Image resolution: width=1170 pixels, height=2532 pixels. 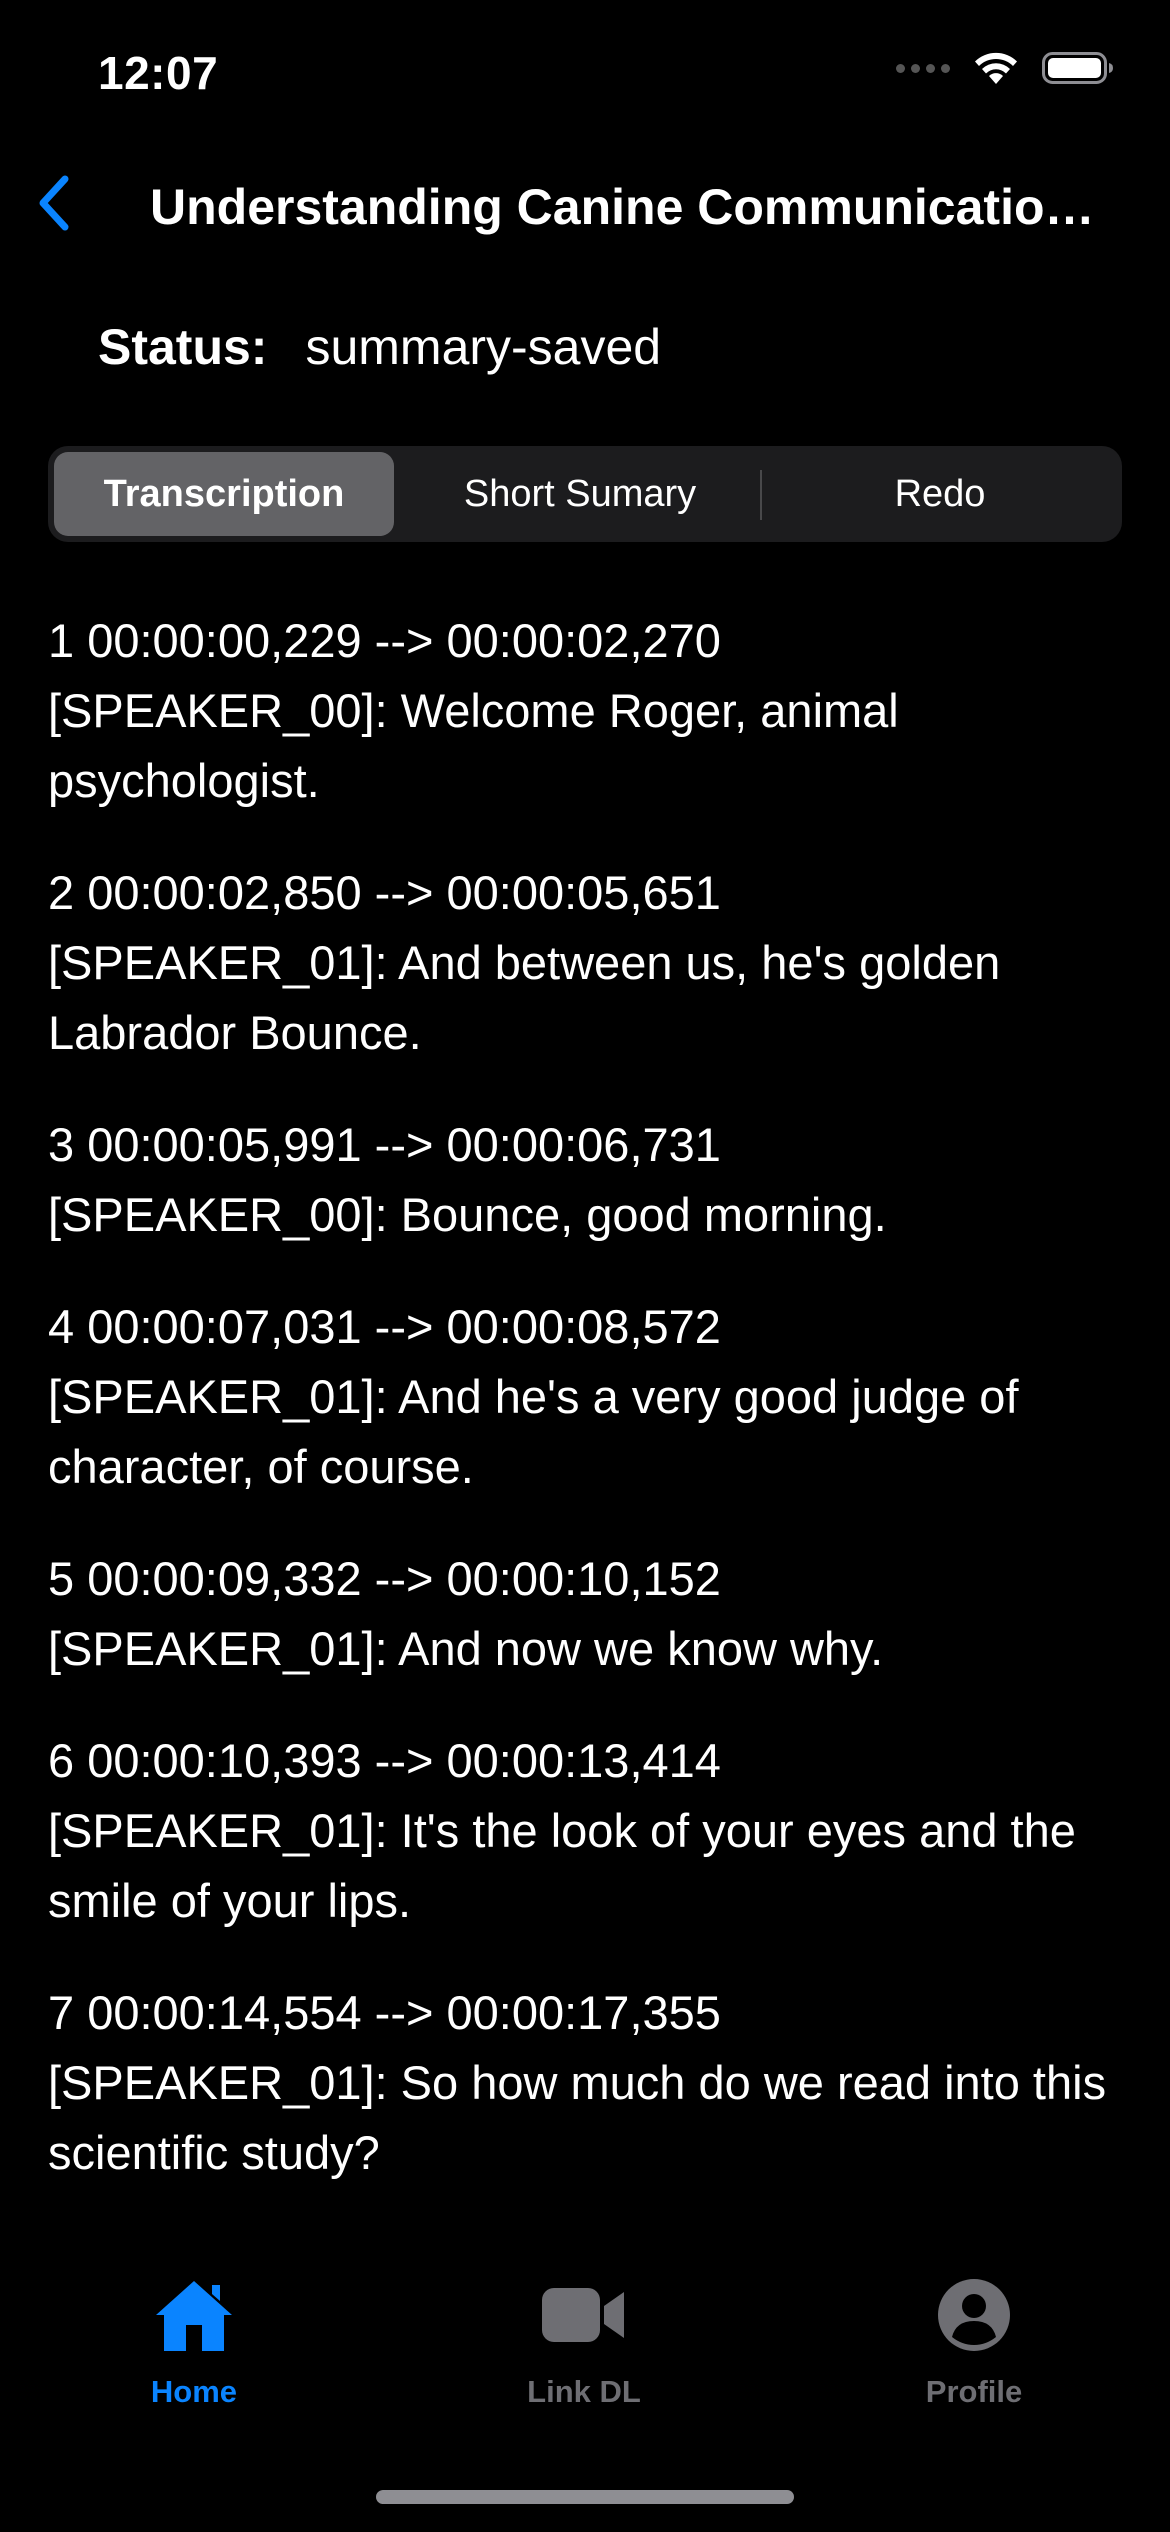 What do you see at coordinates (585, 2497) in the screenshot?
I see `home-indicator` at bounding box center [585, 2497].